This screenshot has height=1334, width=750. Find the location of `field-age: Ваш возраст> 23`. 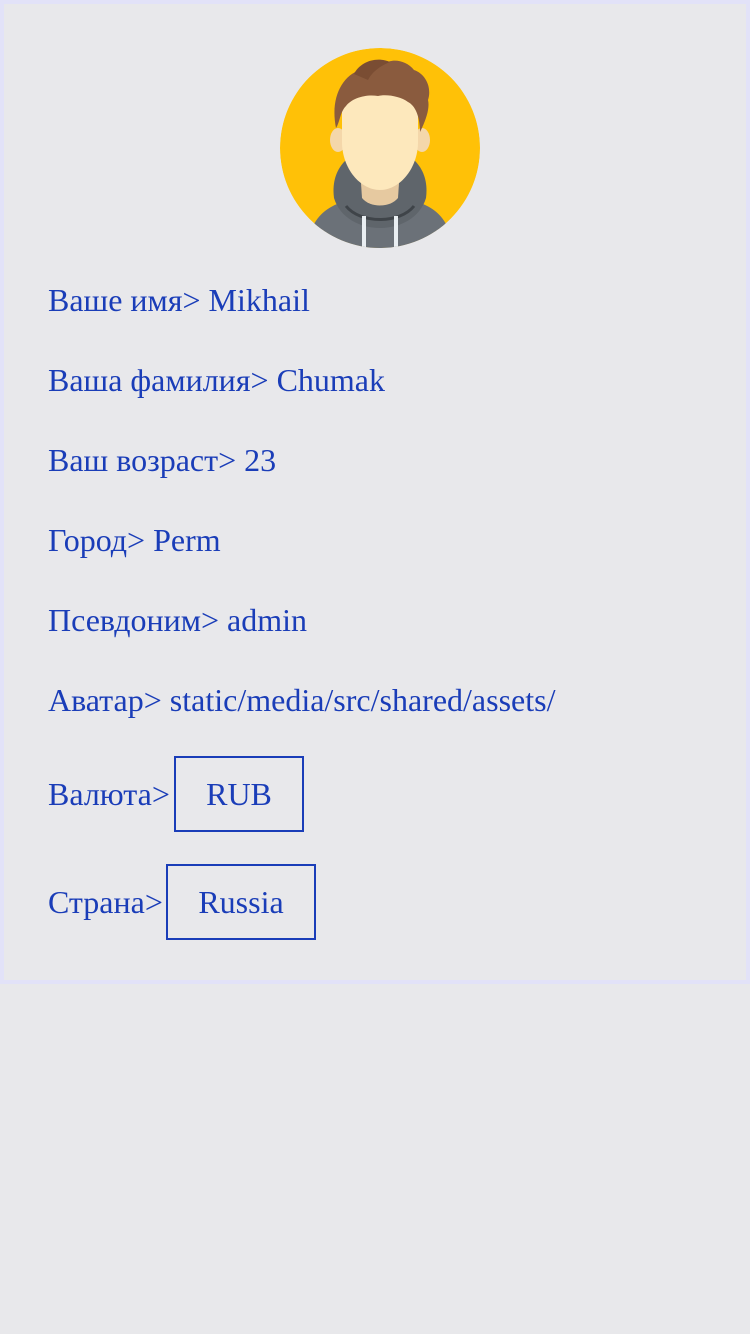

field-age: Ваш возраст> 23 is located at coordinates (162, 460).